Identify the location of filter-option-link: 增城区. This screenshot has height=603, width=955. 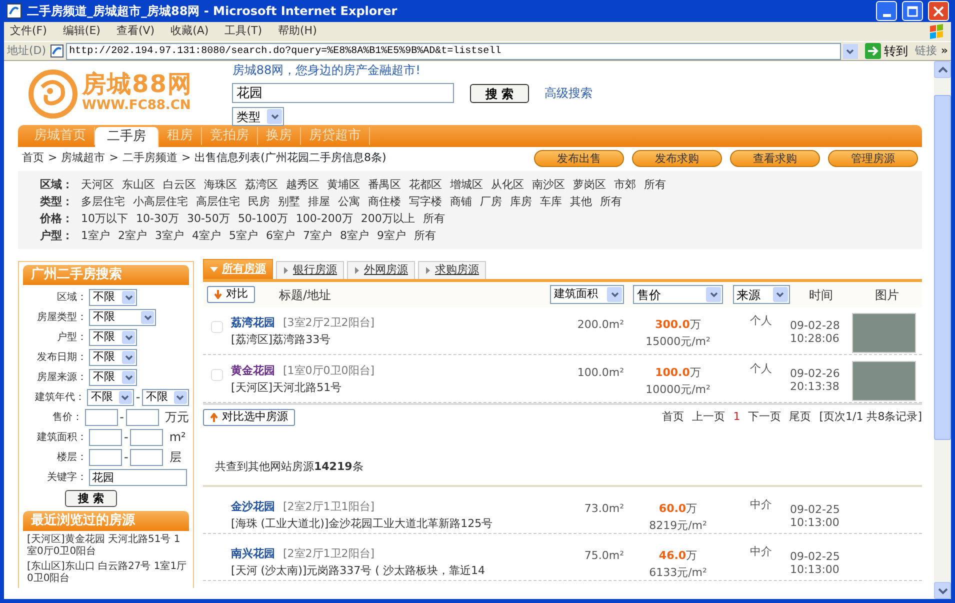
(466, 184).